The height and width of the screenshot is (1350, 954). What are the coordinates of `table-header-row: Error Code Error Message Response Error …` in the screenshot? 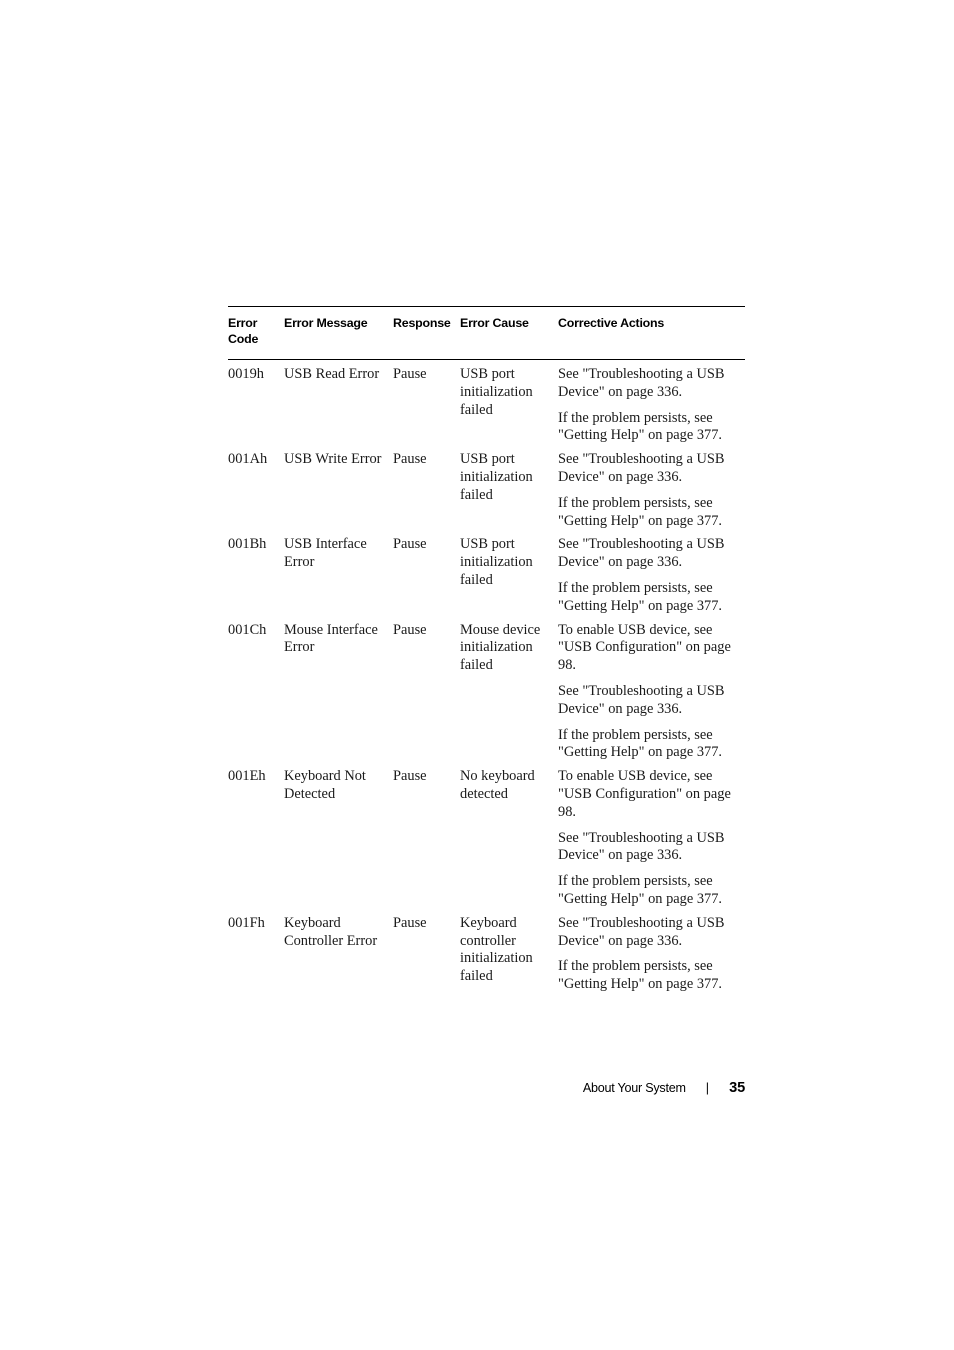 It's located at (486, 333).